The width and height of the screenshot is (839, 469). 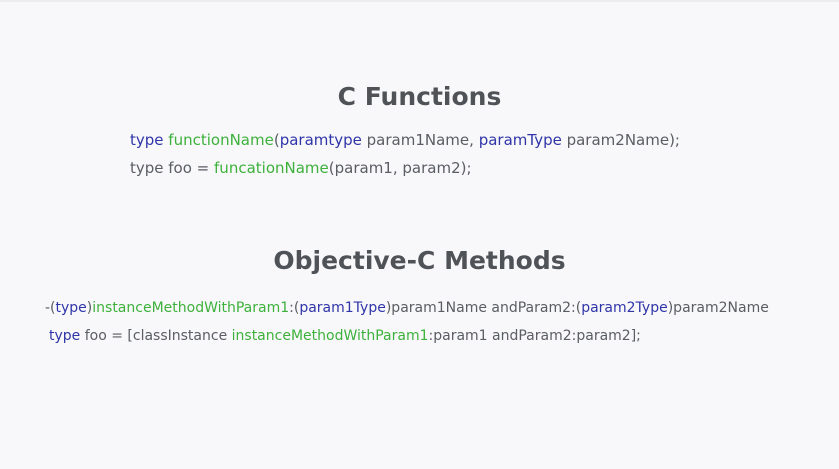 What do you see at coordinates (342, 308) in the screenshot?
I see `code-token-type: param1Type` at bounding box center [342, 308].